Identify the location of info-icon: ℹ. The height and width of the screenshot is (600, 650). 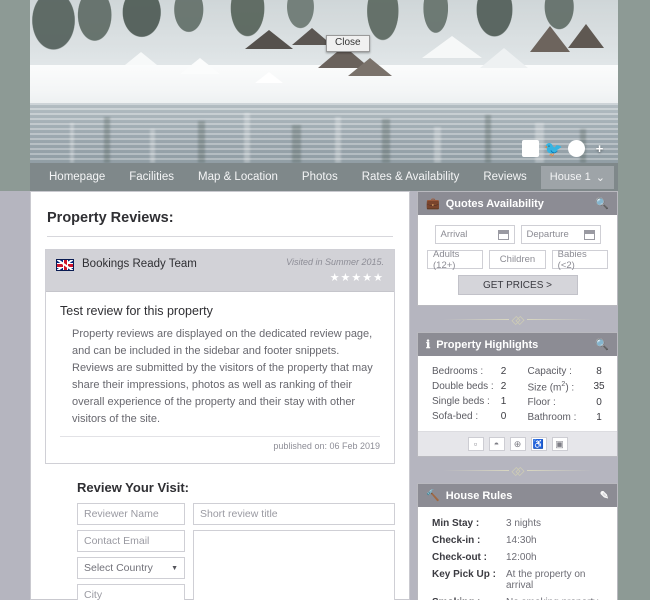
(428, 345).